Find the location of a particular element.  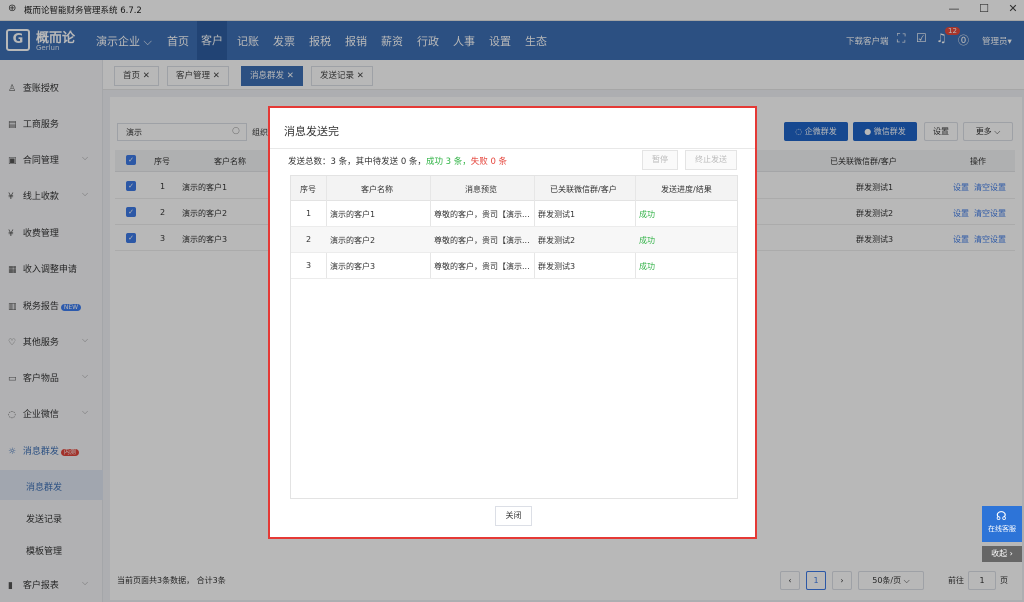

online-service-button: ☊ 在线客服 is located at coordinates (1002, 524).